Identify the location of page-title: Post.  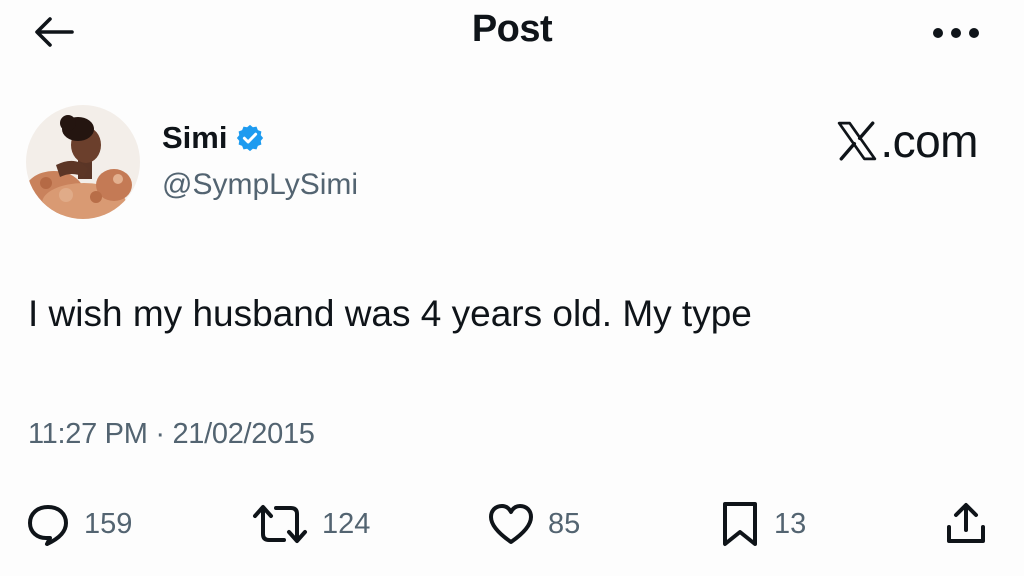
(512, 29).